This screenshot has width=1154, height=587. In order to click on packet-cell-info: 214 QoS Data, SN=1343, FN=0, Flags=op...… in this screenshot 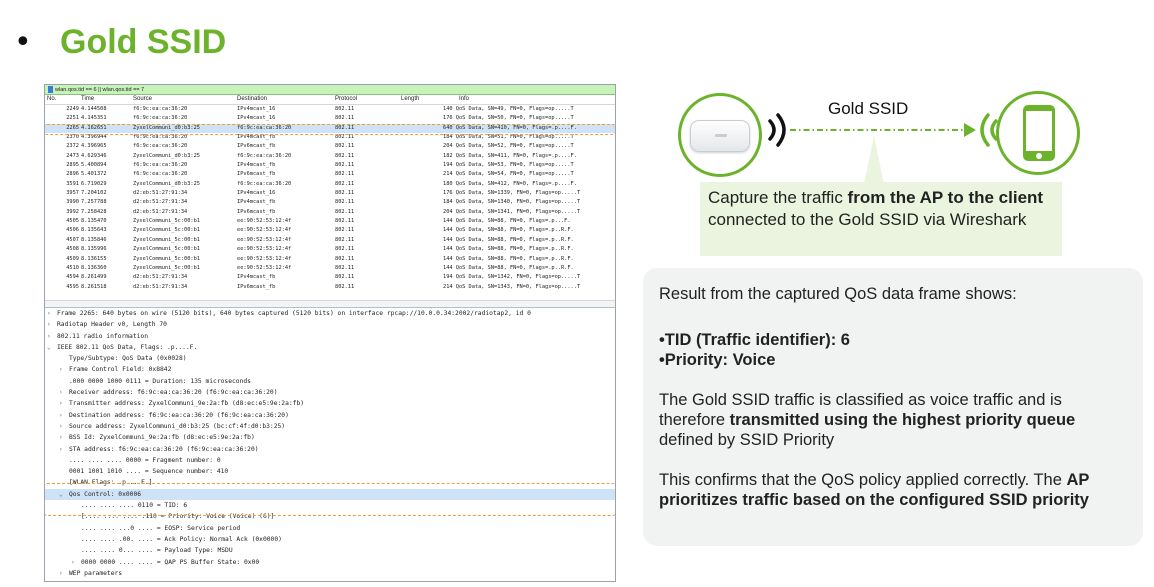, I will do `click(512, 286)`.